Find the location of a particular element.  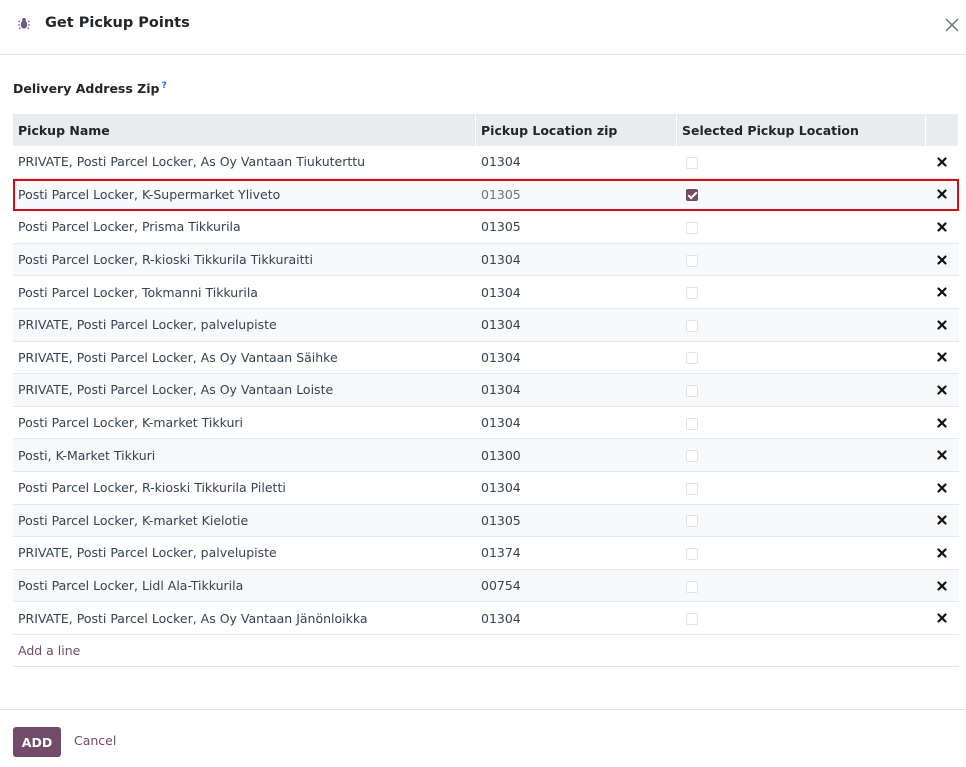

column-header-selected: Selected Pickup Location is located at coordinates (801, 130).